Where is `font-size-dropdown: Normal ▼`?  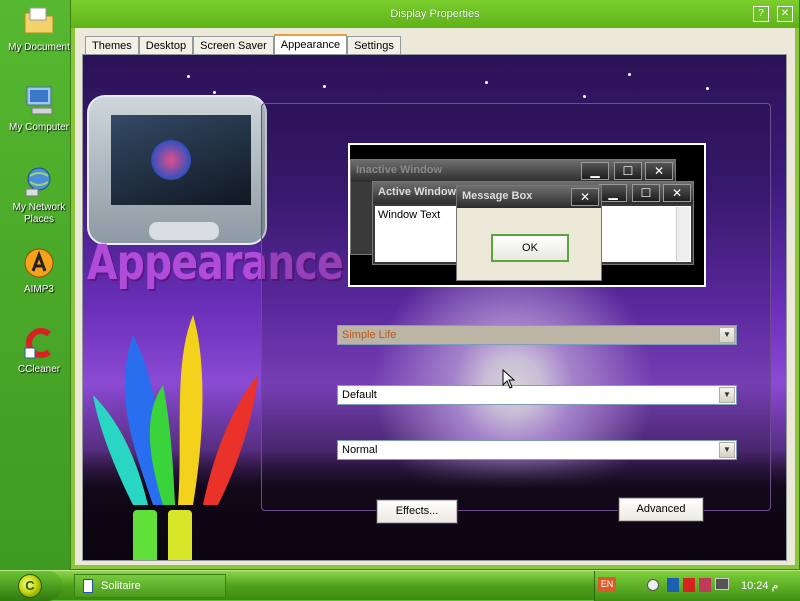
font-size-dropdown: Normal ▼ is located at coordinates (537, 450).